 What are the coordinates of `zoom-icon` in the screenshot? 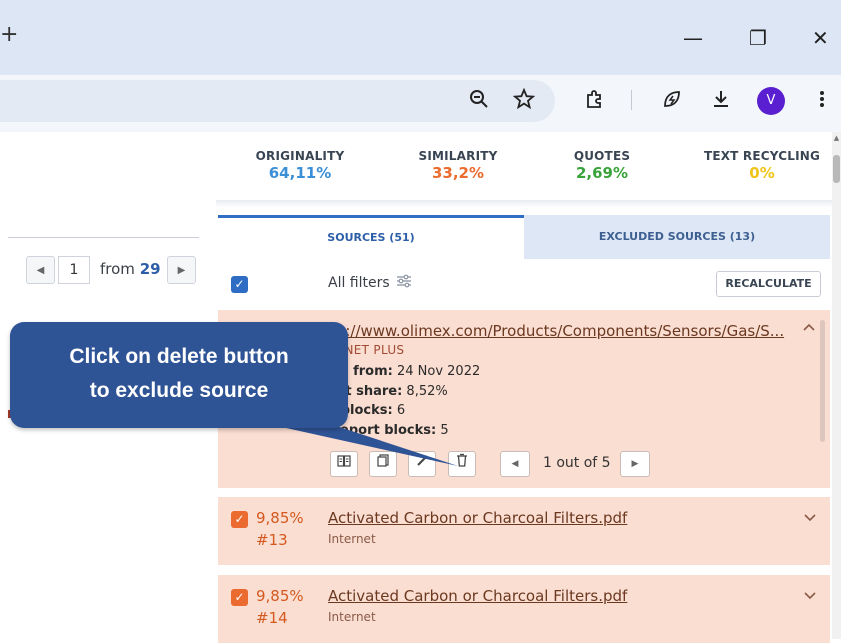 It's located at (479, 101).